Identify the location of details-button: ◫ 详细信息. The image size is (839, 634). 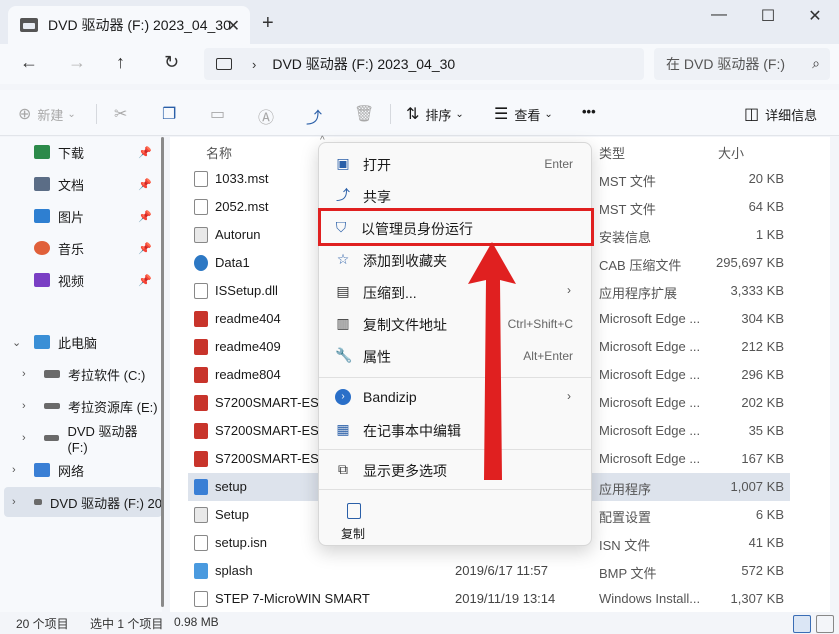
(780, 114).